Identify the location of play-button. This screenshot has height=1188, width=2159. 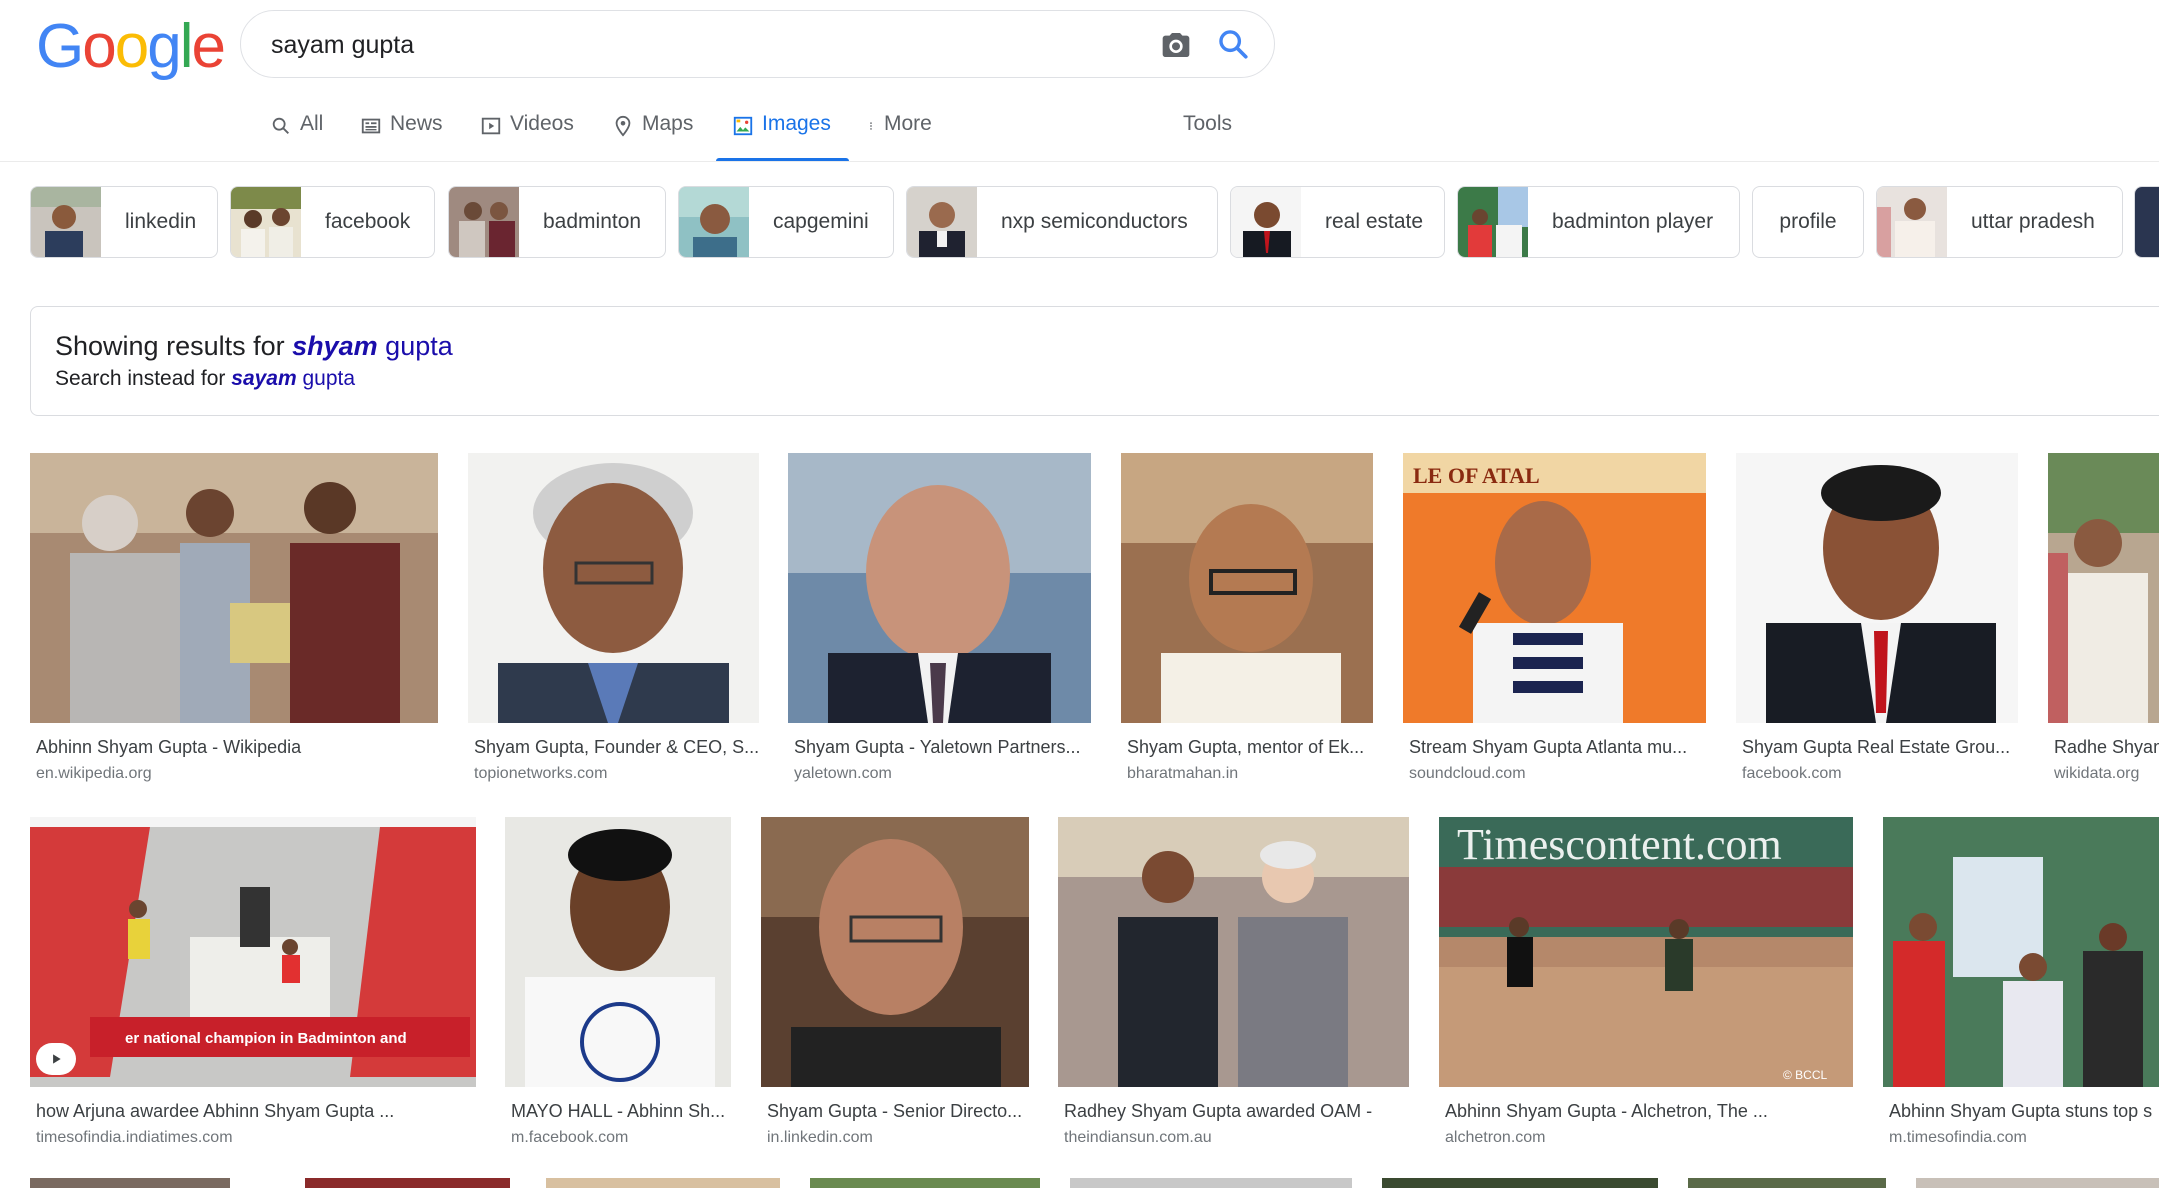
(56, 1059).